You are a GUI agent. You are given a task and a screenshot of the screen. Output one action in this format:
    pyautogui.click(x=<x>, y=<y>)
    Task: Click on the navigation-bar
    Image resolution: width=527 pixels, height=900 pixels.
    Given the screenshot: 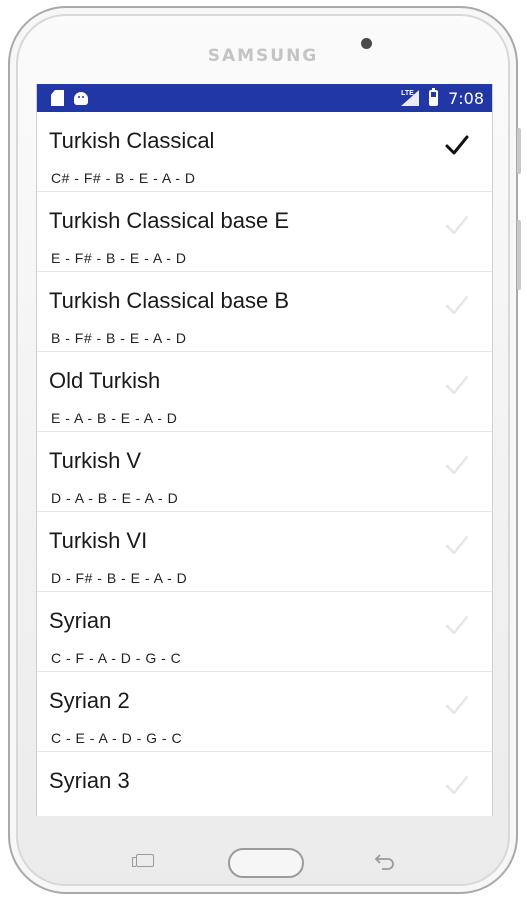 What is the action you would take?
    pyautogui.click(x=263, y=860)
    